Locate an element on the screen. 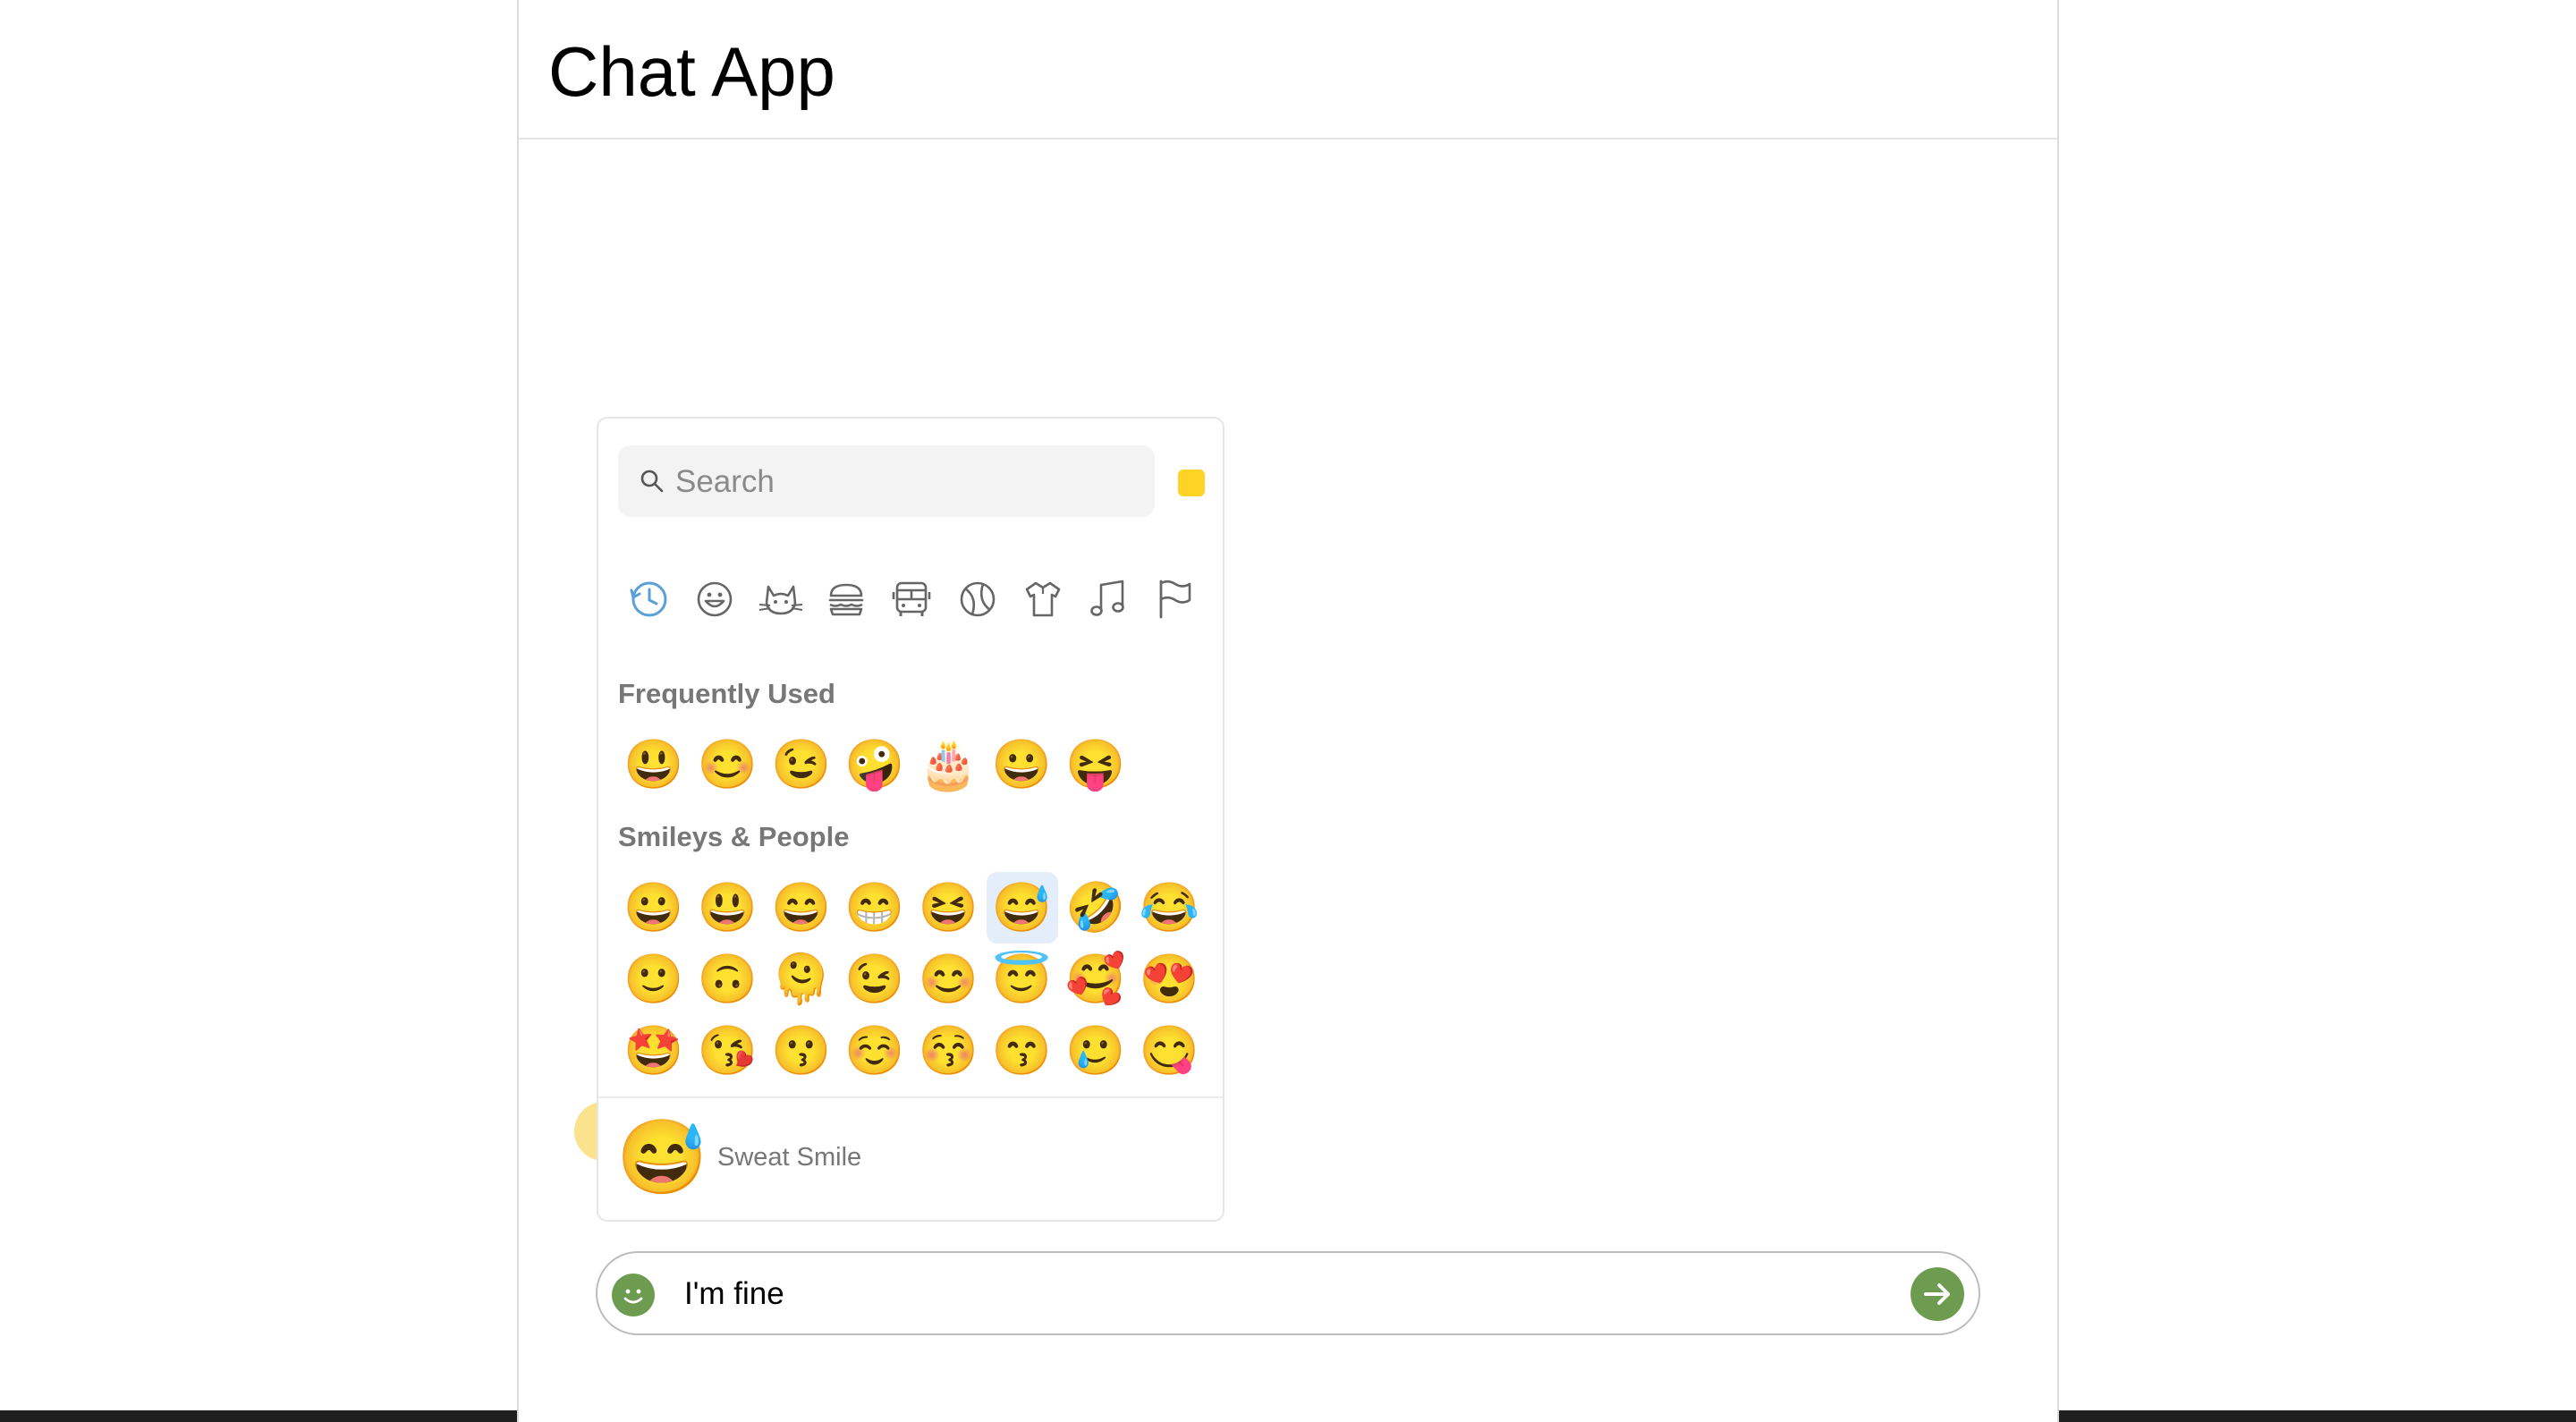 This screenshot has height=1422, width=2576. smileys-people-emoji: 😍 is located at coordinates (1169, 979).